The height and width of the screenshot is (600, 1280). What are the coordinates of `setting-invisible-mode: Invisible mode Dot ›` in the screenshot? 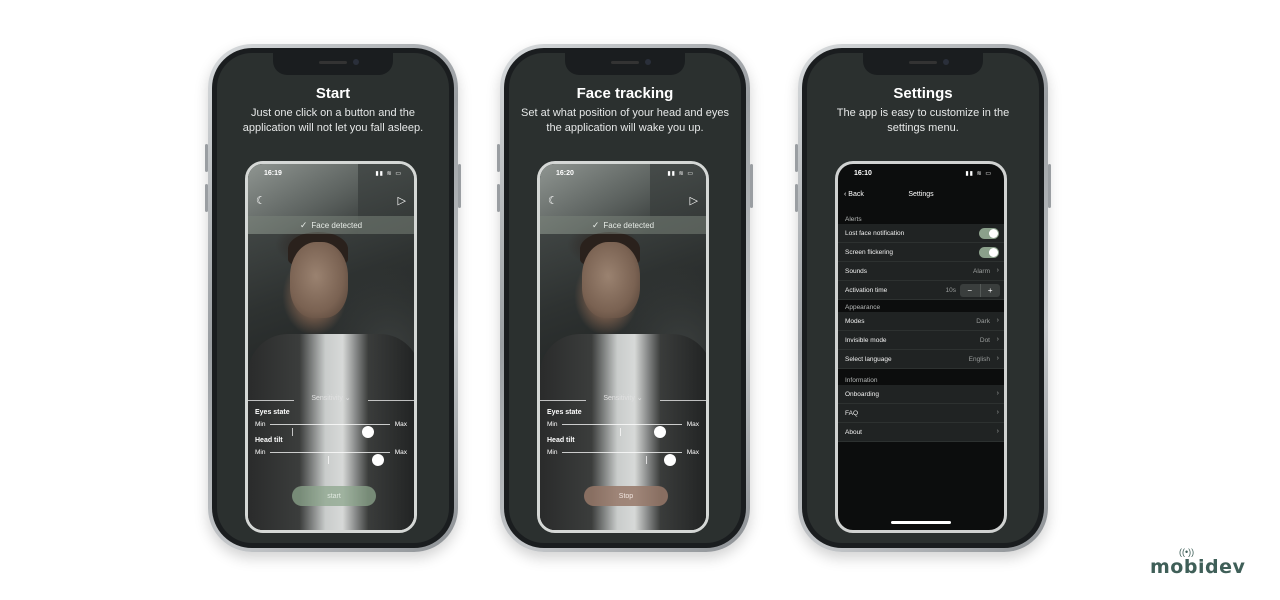 It's located at (921, 340).